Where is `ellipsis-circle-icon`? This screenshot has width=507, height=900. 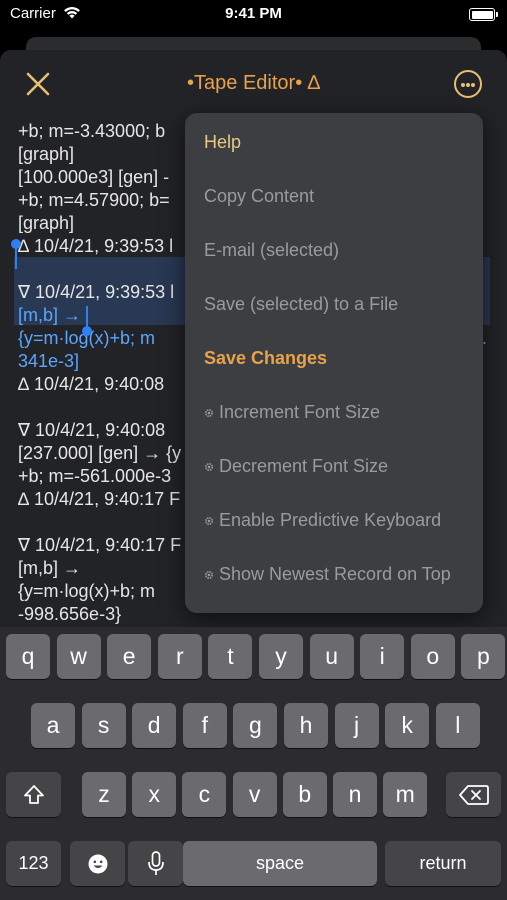
ellipsis-circle-icon is located at coordinates (463, 85).